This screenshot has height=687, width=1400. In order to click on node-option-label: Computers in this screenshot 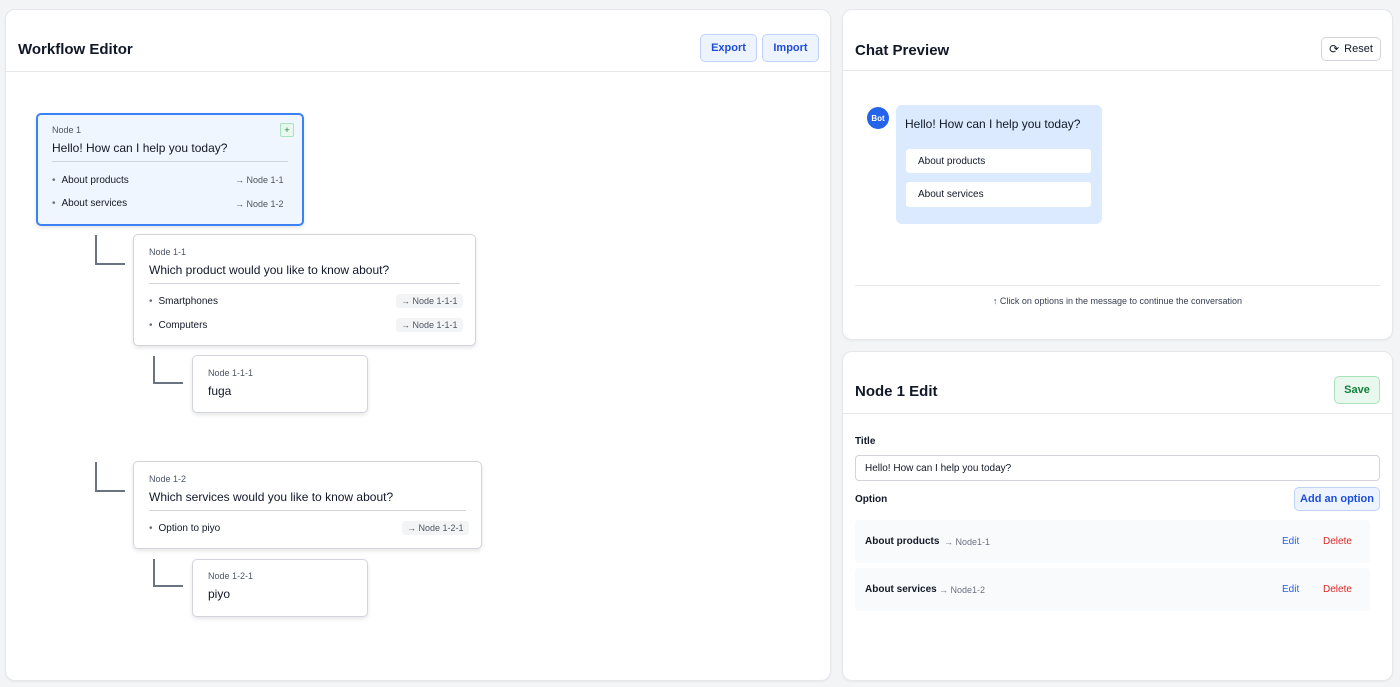, I will do `click(183, 325)`.